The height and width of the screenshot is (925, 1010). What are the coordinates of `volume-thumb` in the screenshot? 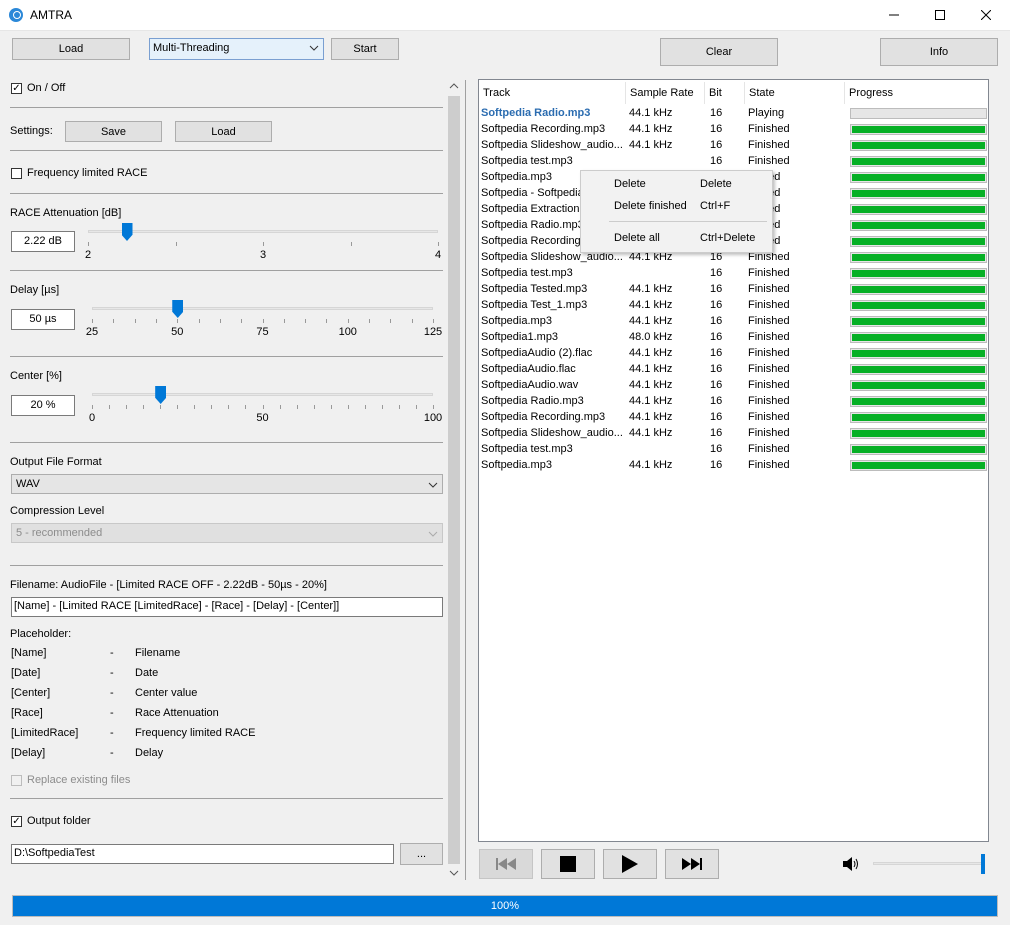 It's located at (983, 864).